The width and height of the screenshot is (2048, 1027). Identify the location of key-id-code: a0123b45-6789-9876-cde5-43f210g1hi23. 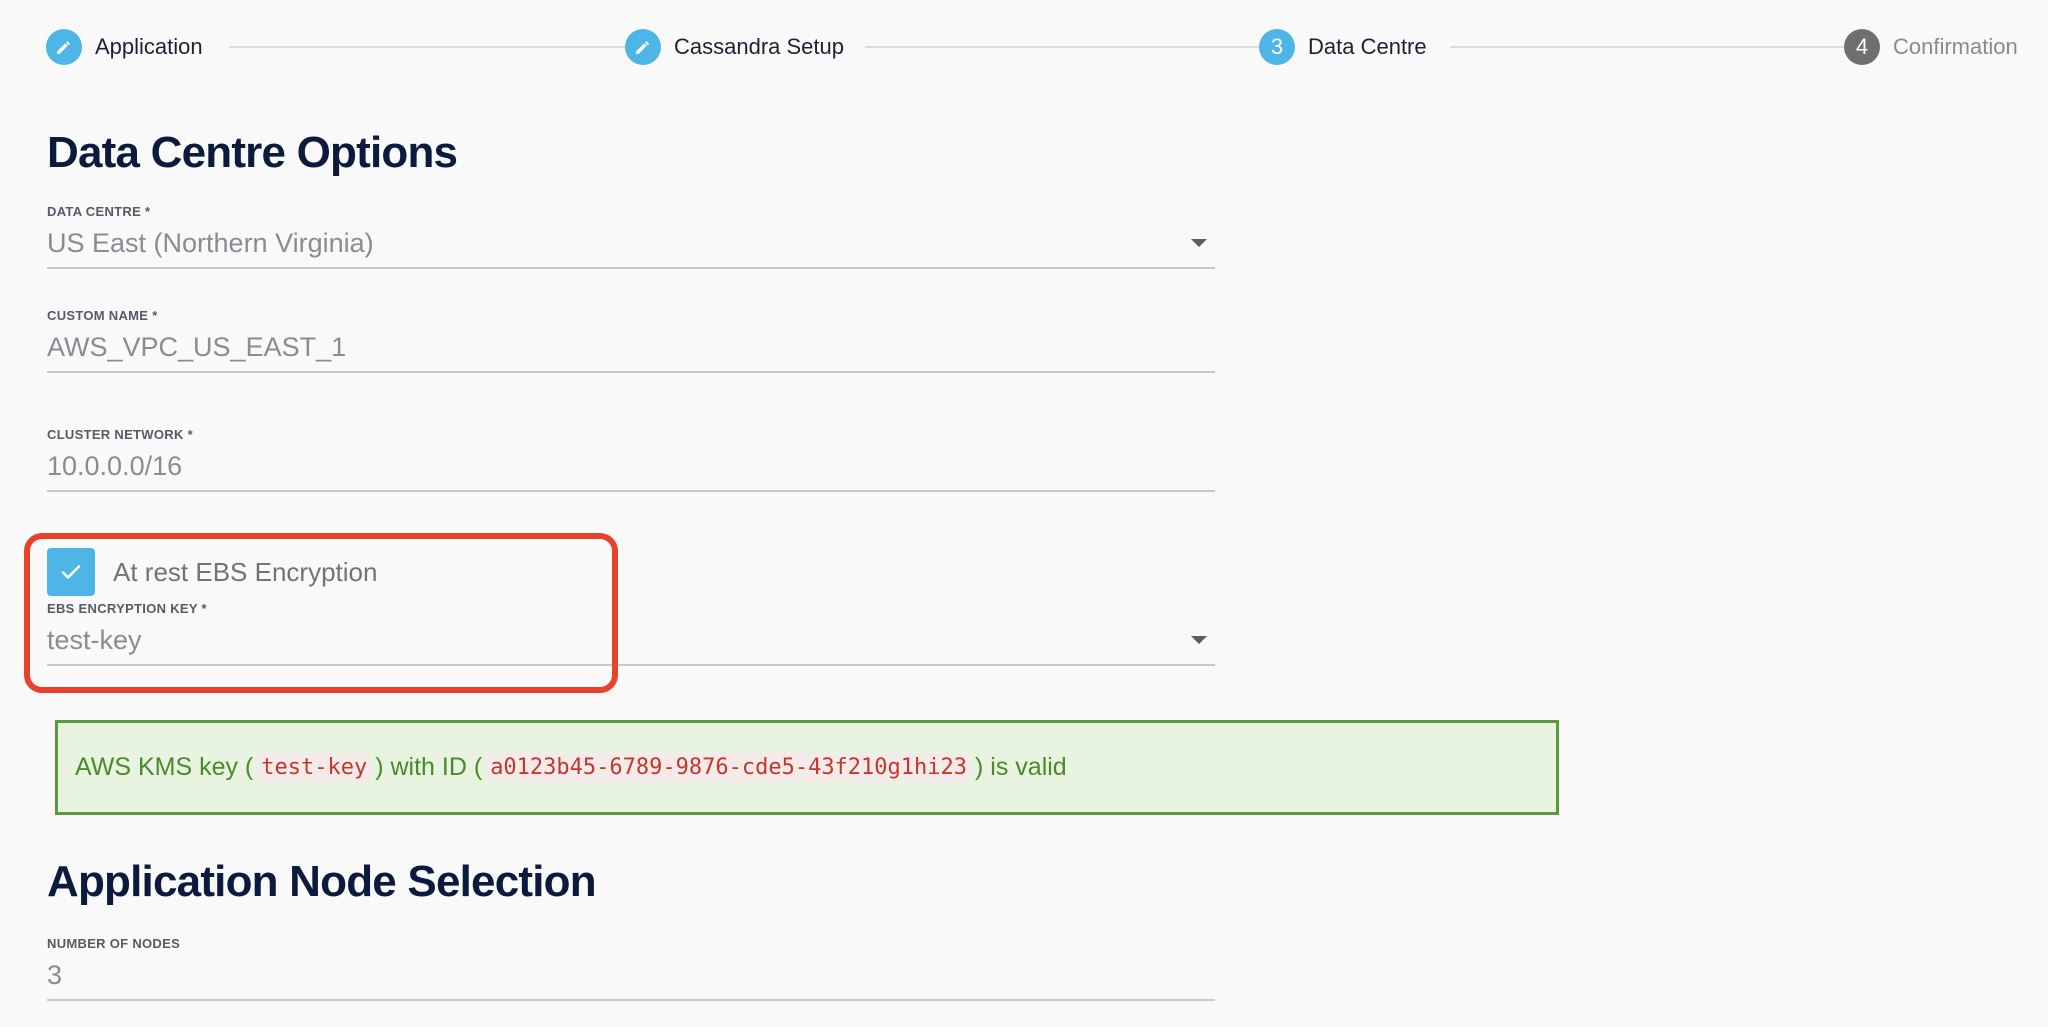
(729, 767).